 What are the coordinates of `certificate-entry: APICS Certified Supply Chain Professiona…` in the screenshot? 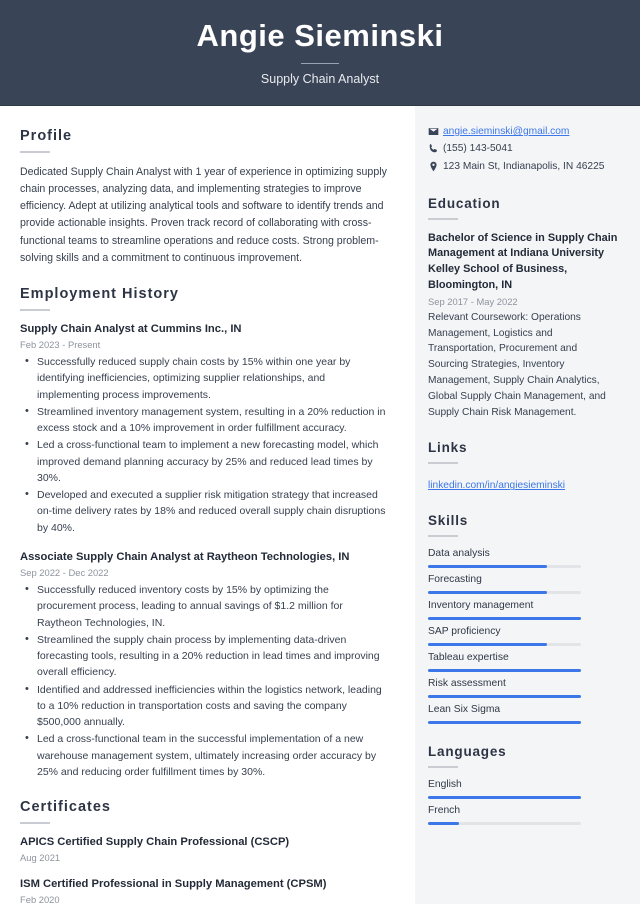 It's located at (204, 849).